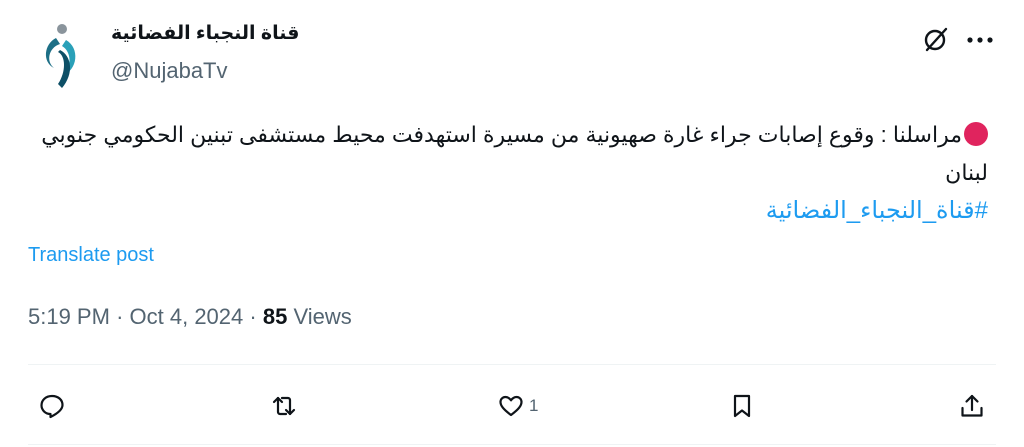  I want to click on red-circle-emoji, so click(976, 134).